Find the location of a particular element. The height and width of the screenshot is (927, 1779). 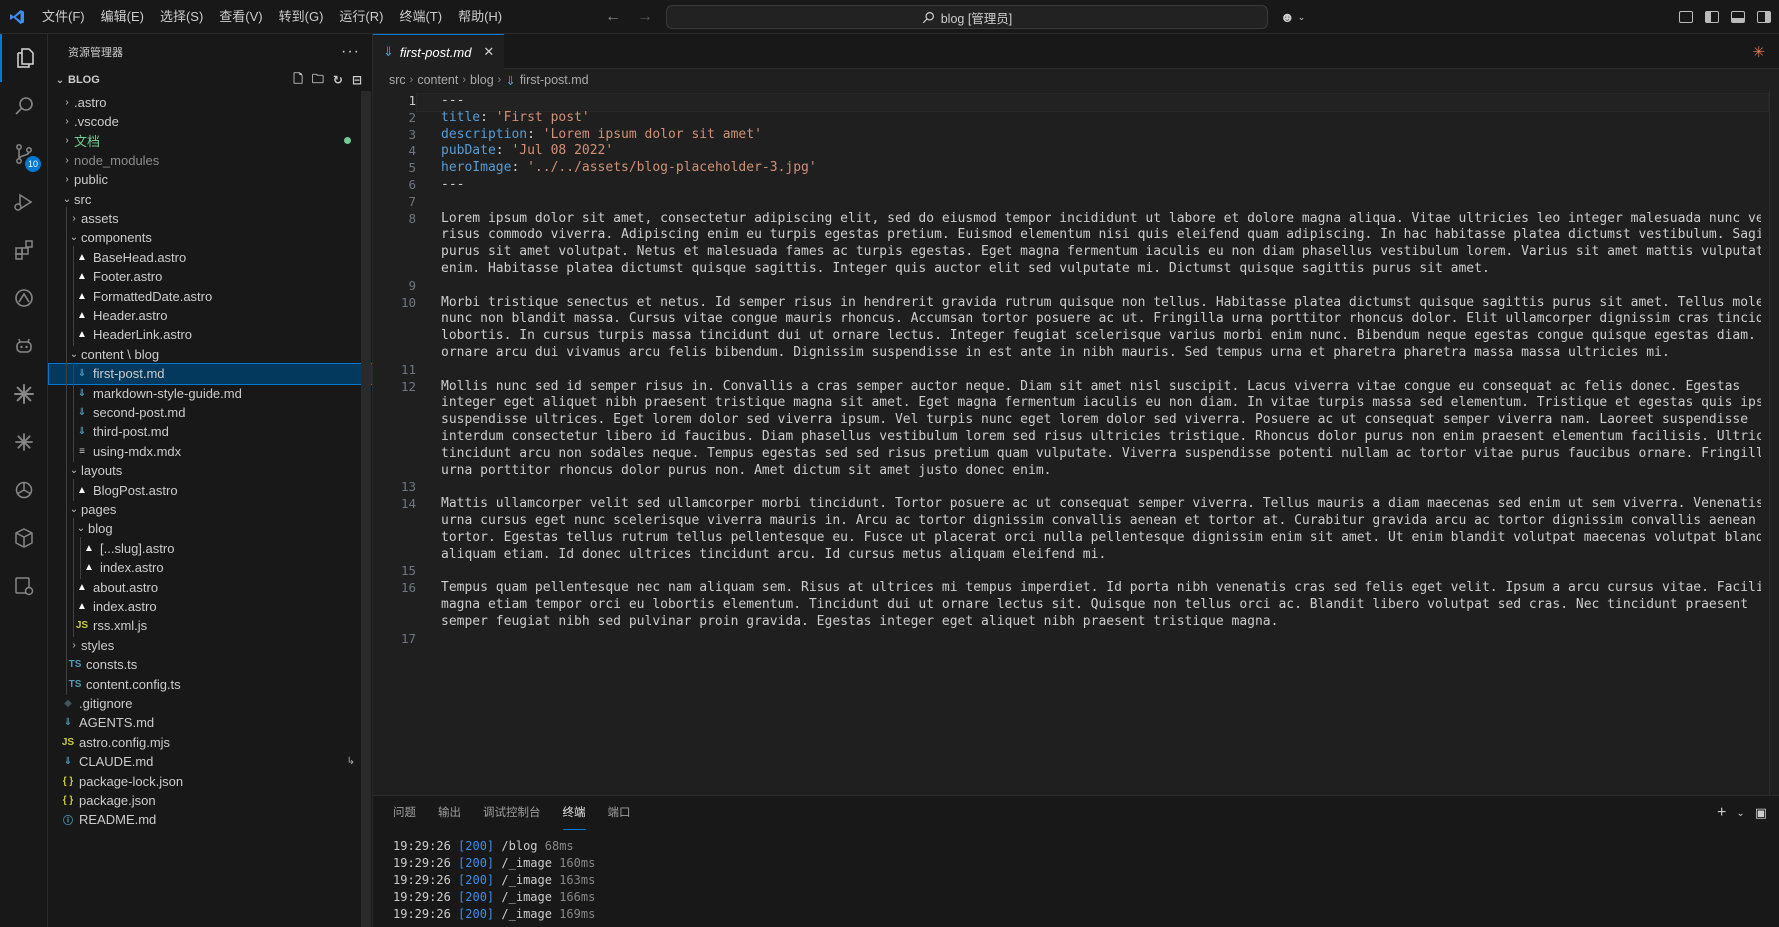

breadcrumb-item: src is located at coordinates (397, 80).